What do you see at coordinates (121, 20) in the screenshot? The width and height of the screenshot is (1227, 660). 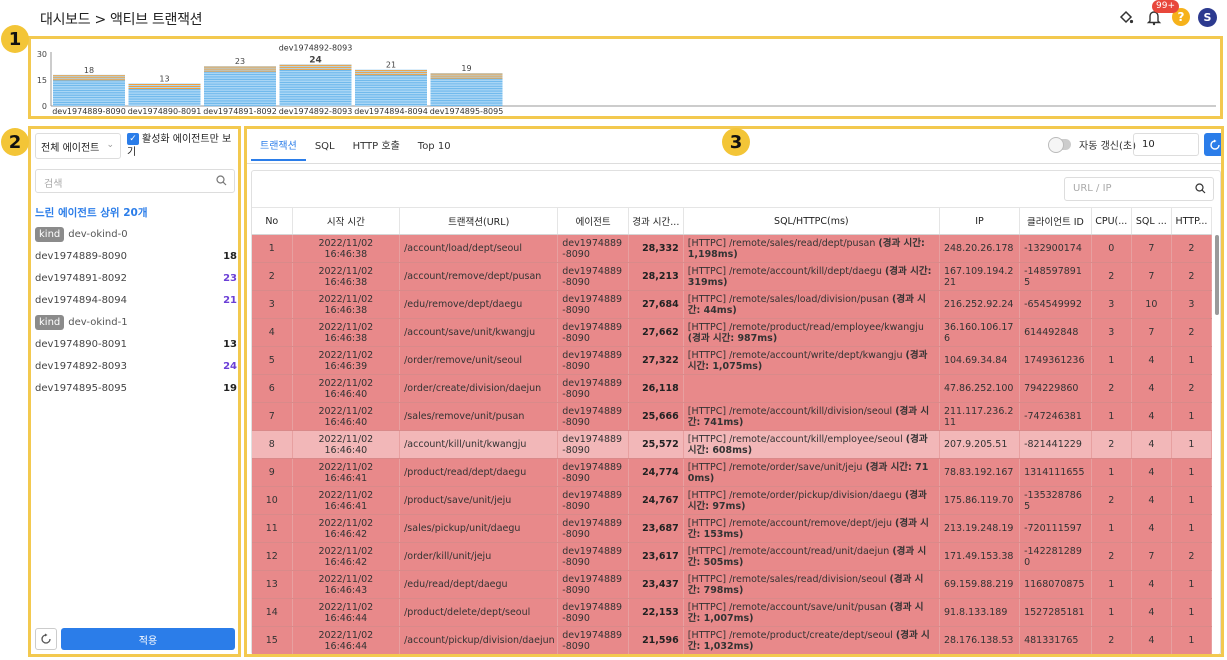 I see `breadcrumb: 대시보드 > 액티브 트랜잭션` at bounding box center [121, 20].